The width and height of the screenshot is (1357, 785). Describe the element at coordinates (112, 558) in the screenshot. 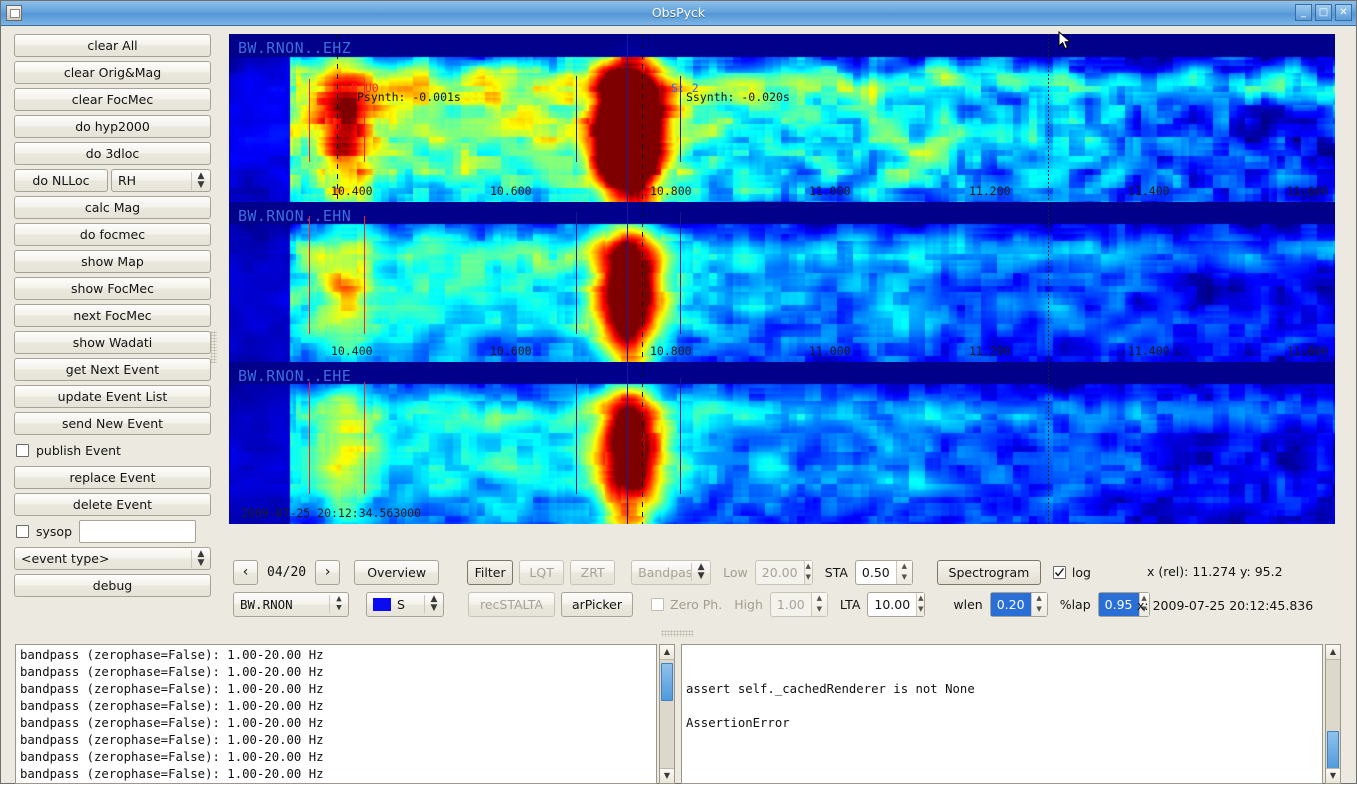

I see `event-type-select: <event type> ▲ ▼` at that location.